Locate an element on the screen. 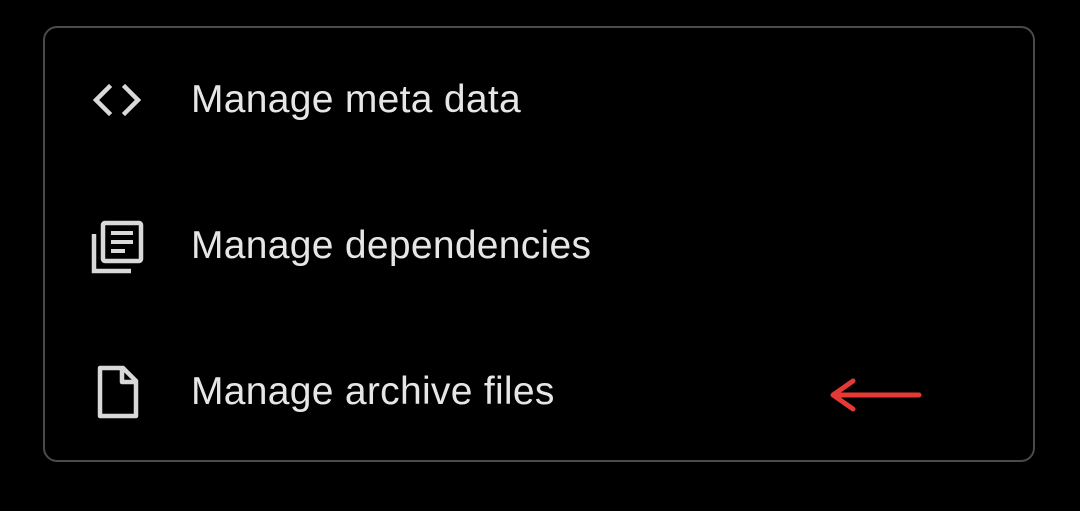 The height and width of the screenshot is (511, 1080). menu-item-label: Manage meta data is located at coordinates (356, 99).